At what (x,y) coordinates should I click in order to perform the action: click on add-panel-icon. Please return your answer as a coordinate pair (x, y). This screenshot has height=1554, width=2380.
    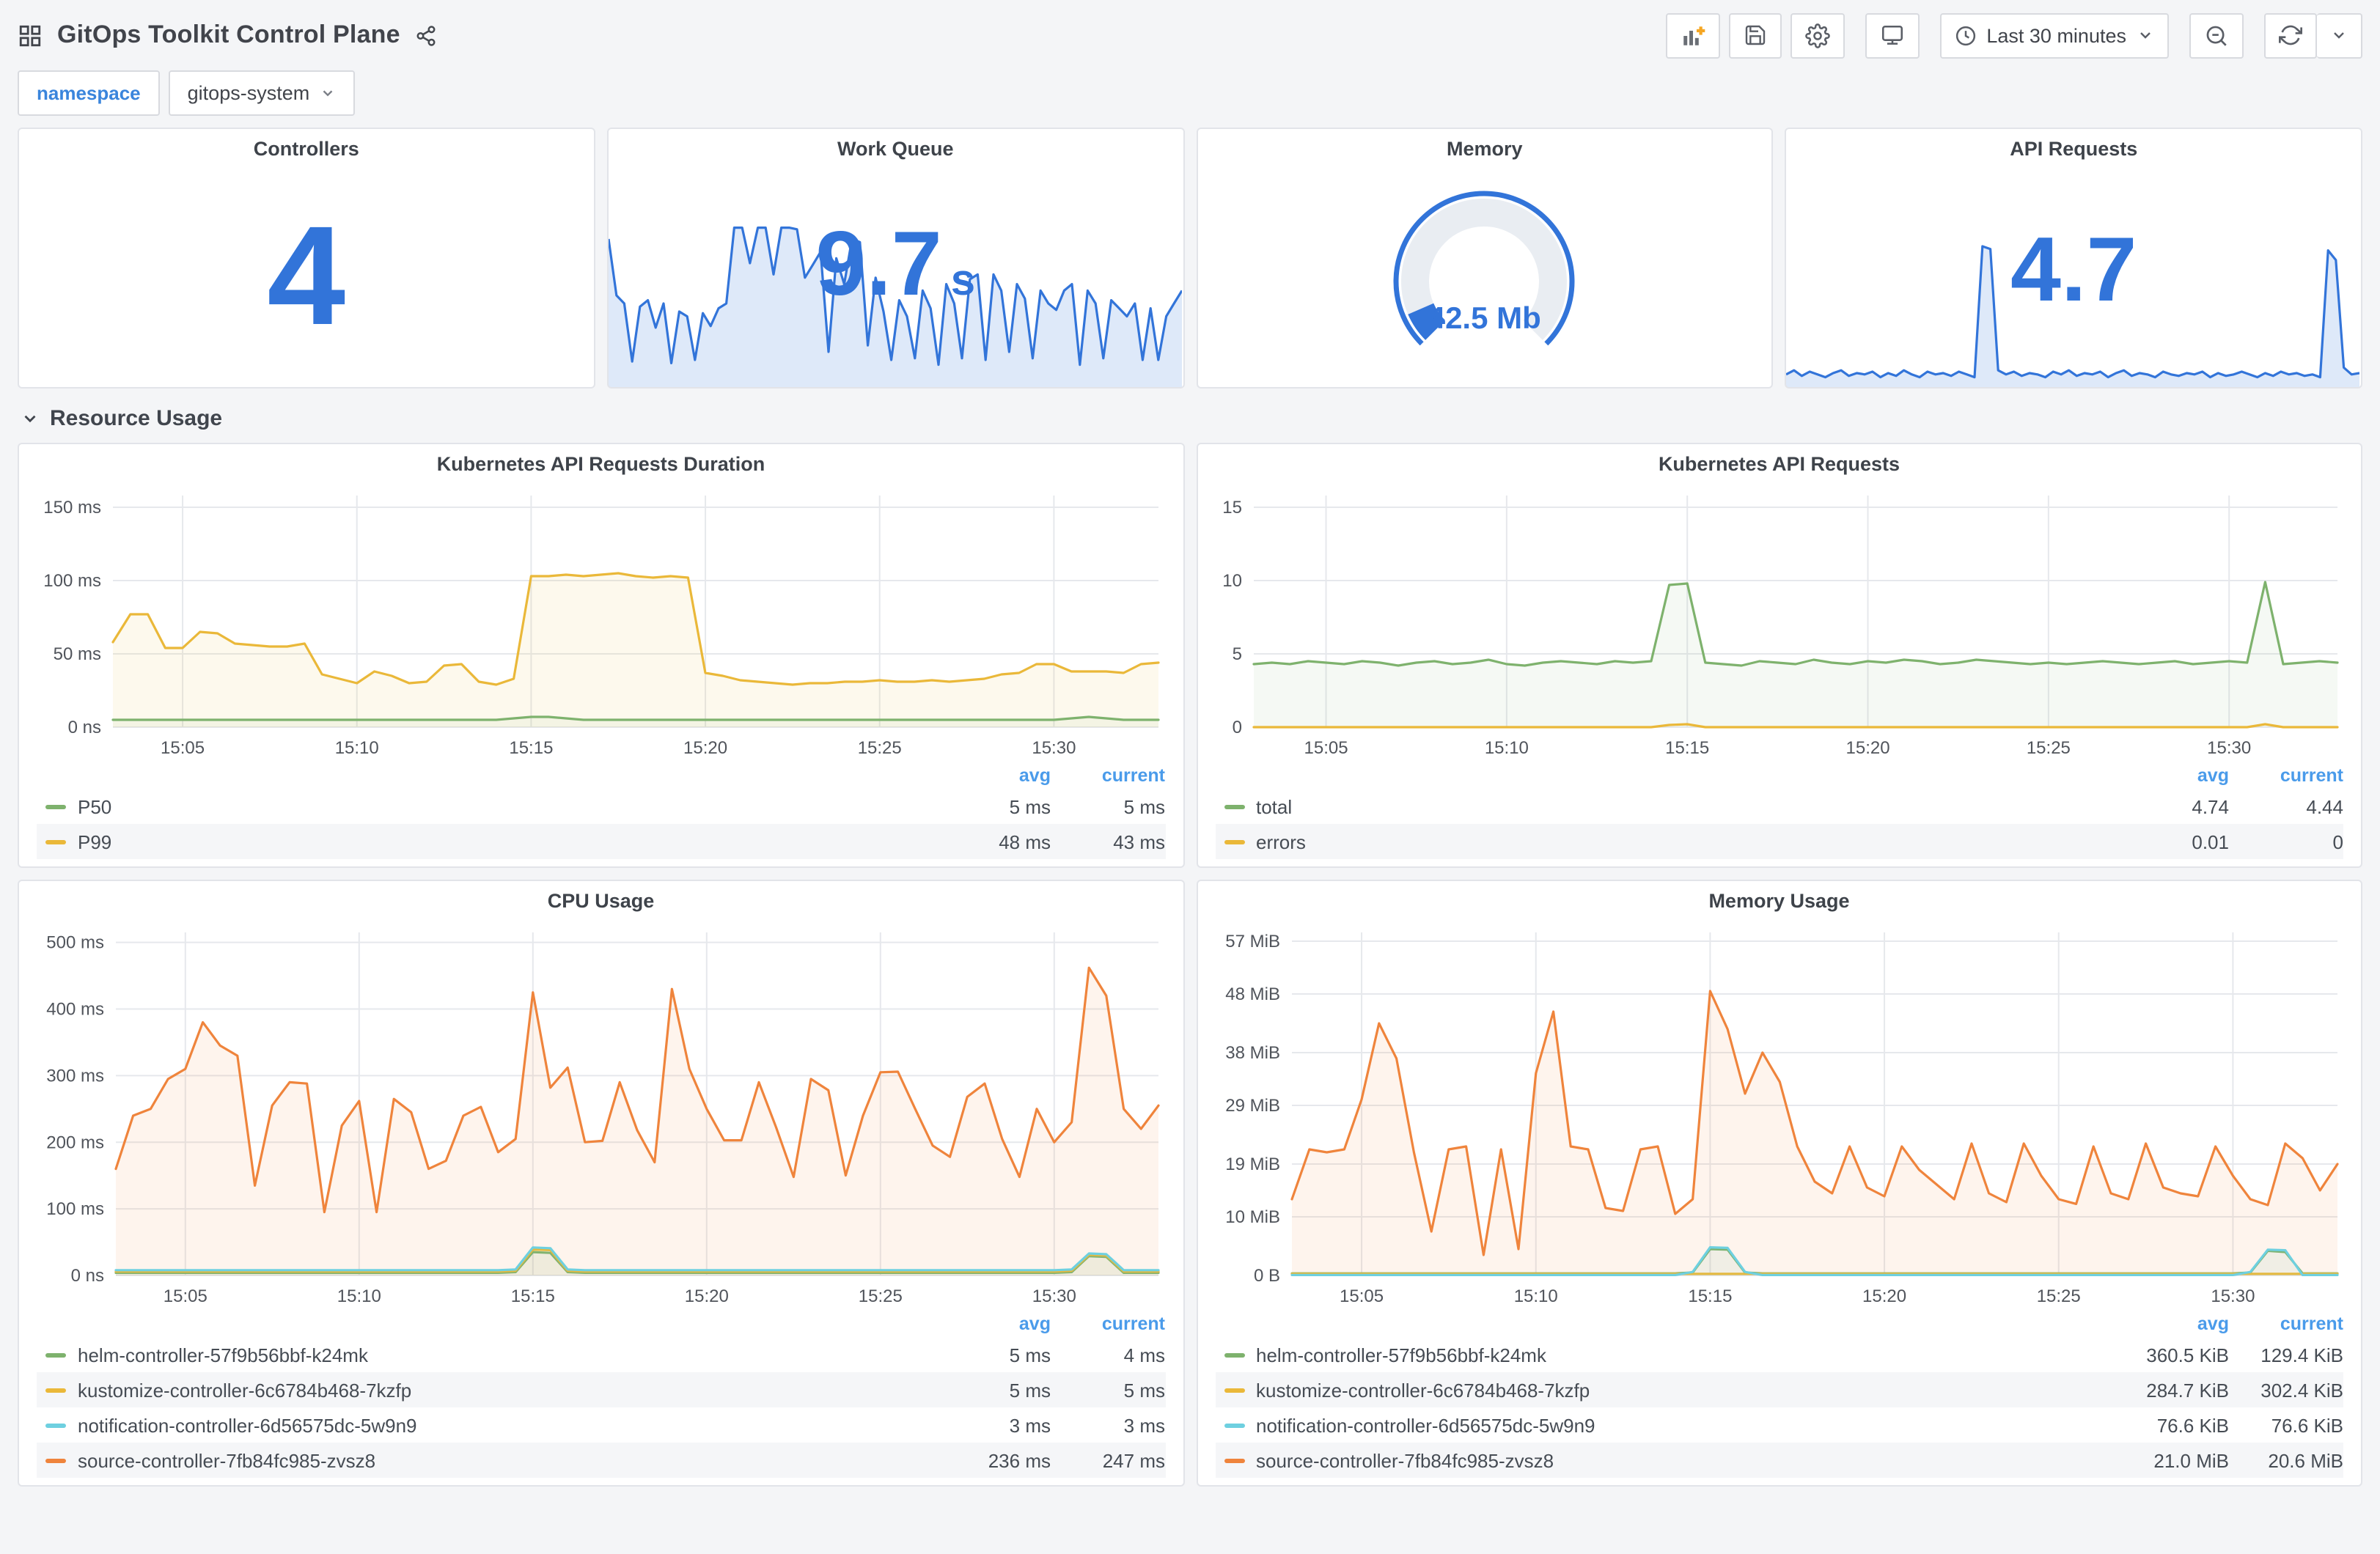
    Looking at the image, I should click on (1692, 36).